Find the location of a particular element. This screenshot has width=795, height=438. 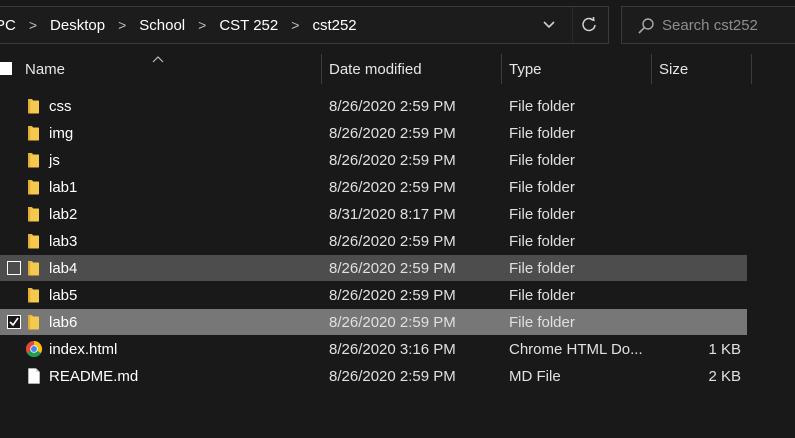

breadcrumb-cst-252: CST 252 is located at coordinates (248, 25).